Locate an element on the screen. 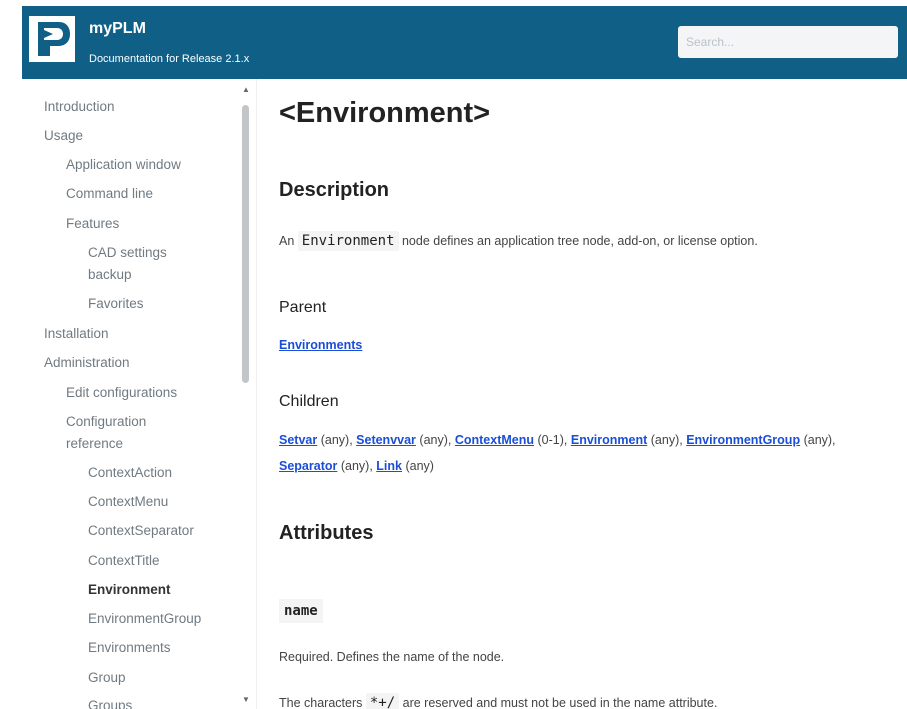  description-prefix: An is located at coordinates (287, 241).